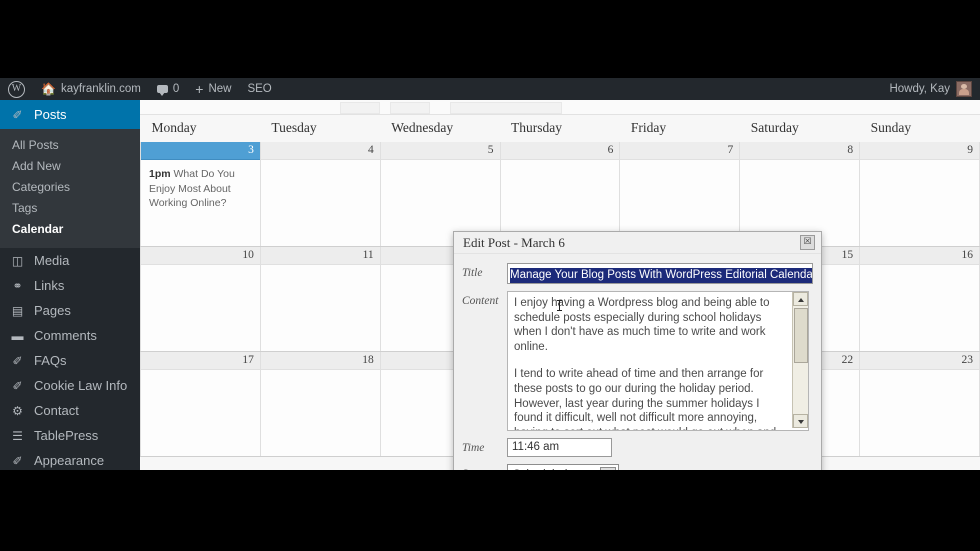 Image resolution: width=980 pixels, height=551 pixels. Describe the element at coordinates (70, 187) in the screenshot. I see `submenu-item-categories: Categories` at that location.